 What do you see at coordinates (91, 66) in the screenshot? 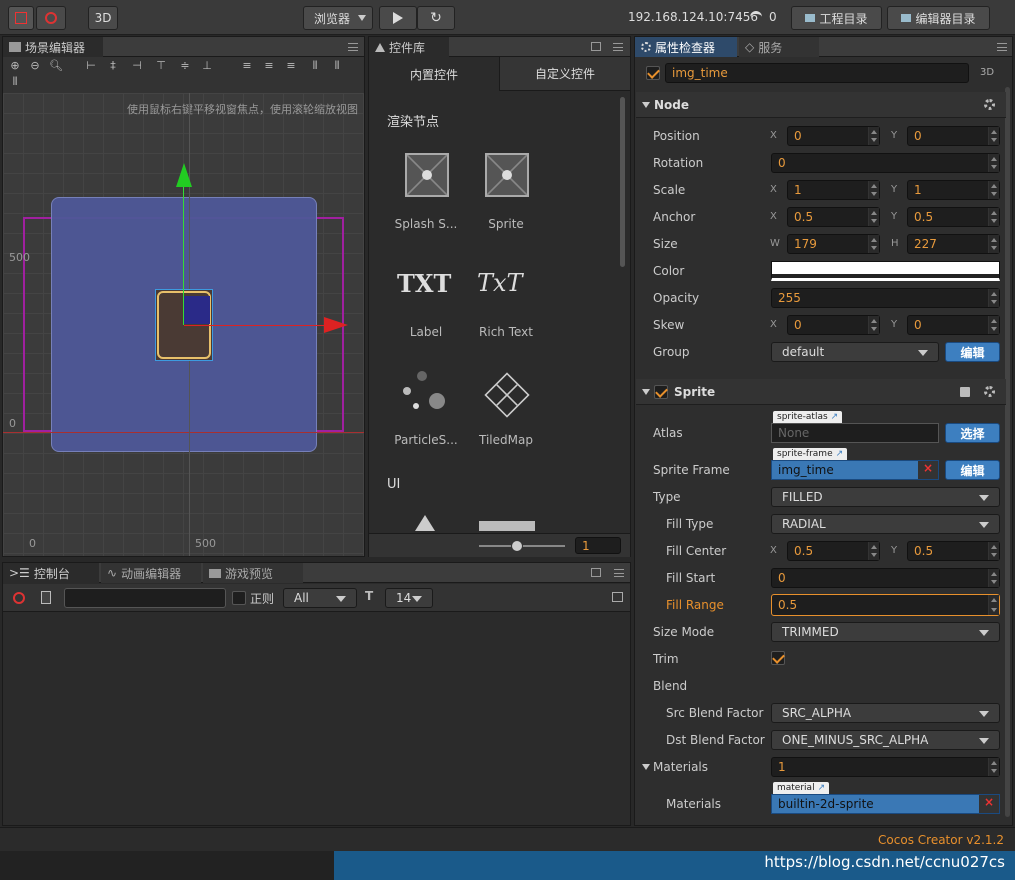
I see `align-left-icon: ⊢` at bounding box center [91, 66].